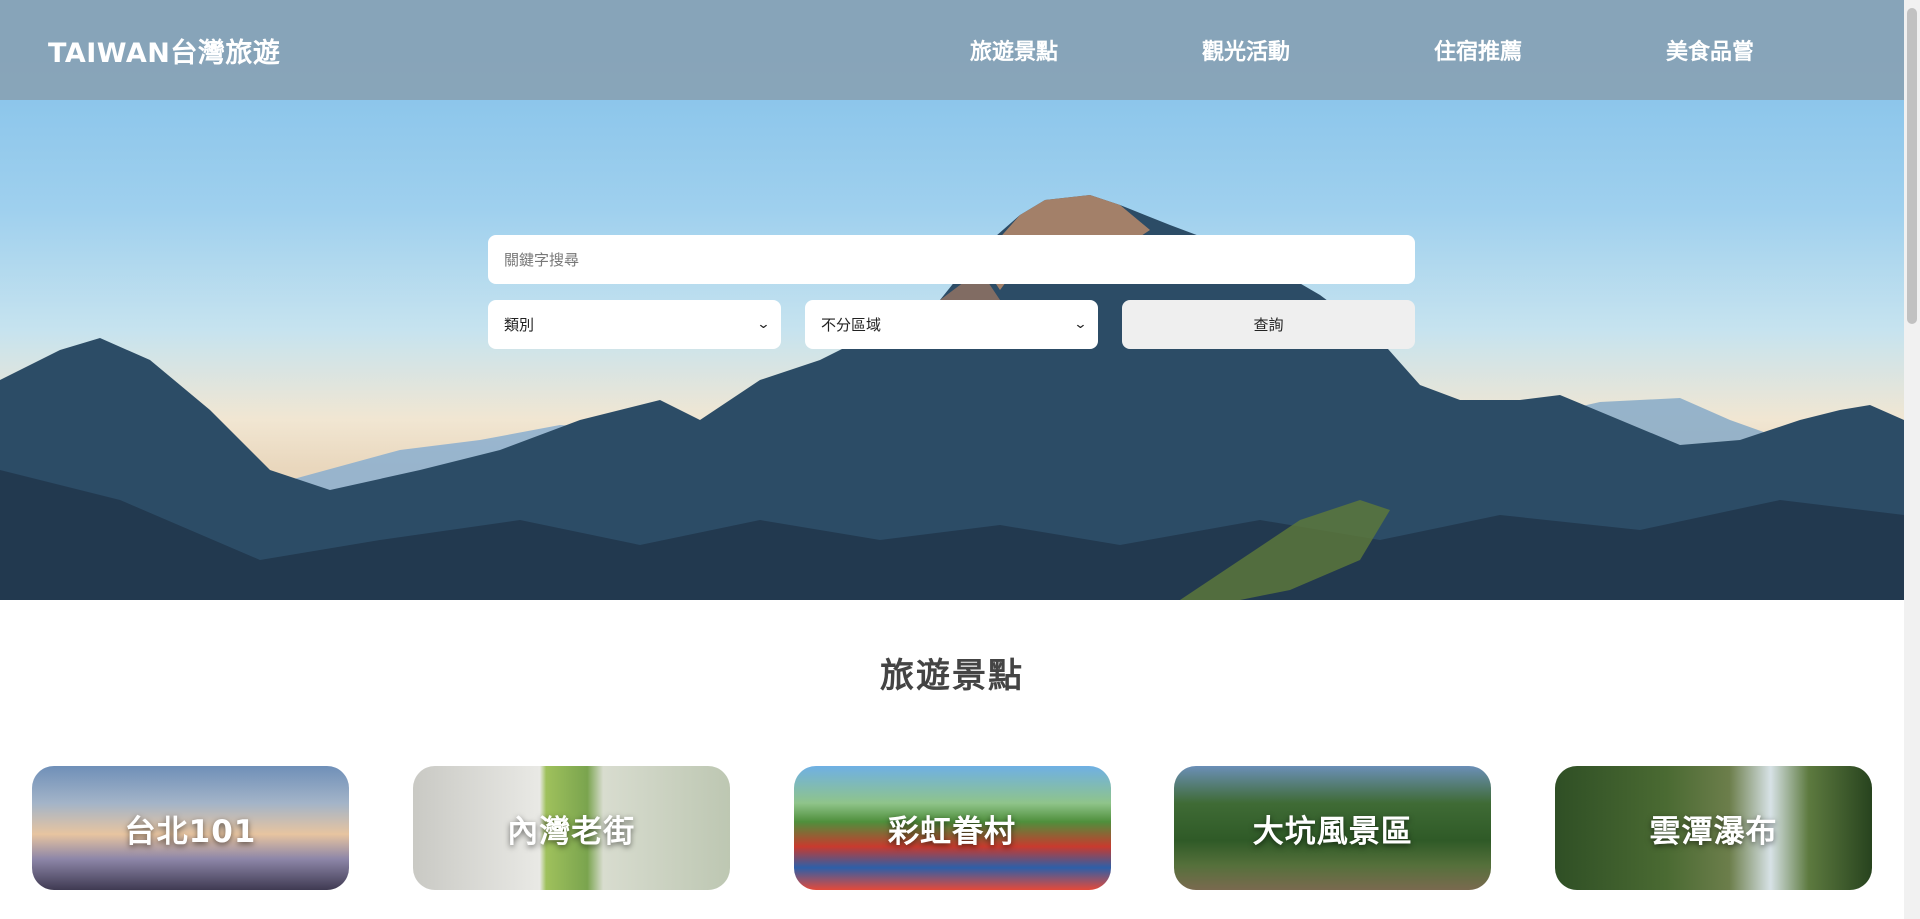 The image size is (1920, 919). Describe the element at coordinates (1014, 50) in the screenshot. I see `nav-link-attractions: 旅遊景點` at that location.